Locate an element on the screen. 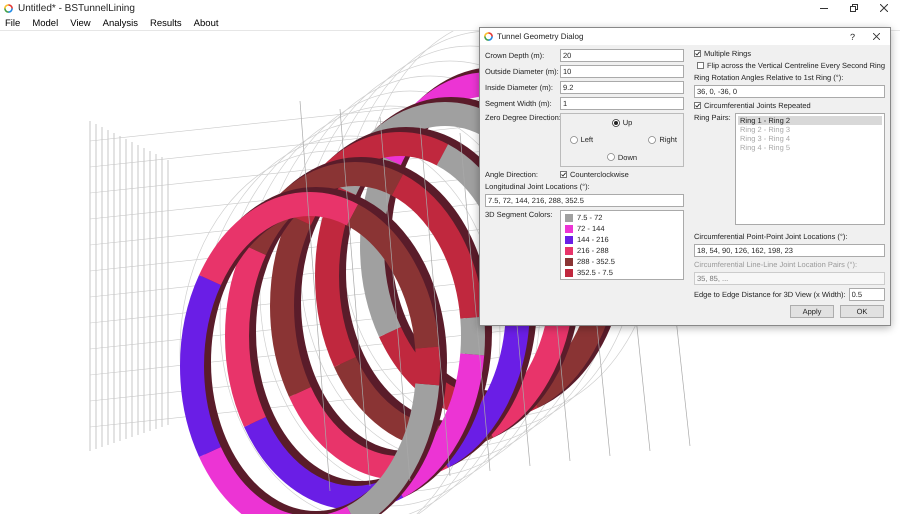  menu-item: Results is located at coordinates (166, 23).